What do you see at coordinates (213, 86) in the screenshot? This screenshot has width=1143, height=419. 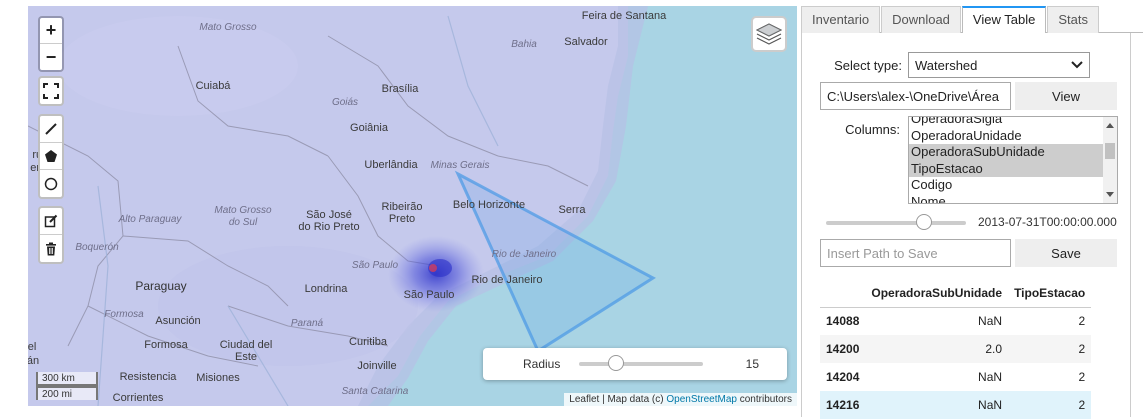 I see `map-label-cuiaba: Cuiabá` at bounding box center [213, 86].